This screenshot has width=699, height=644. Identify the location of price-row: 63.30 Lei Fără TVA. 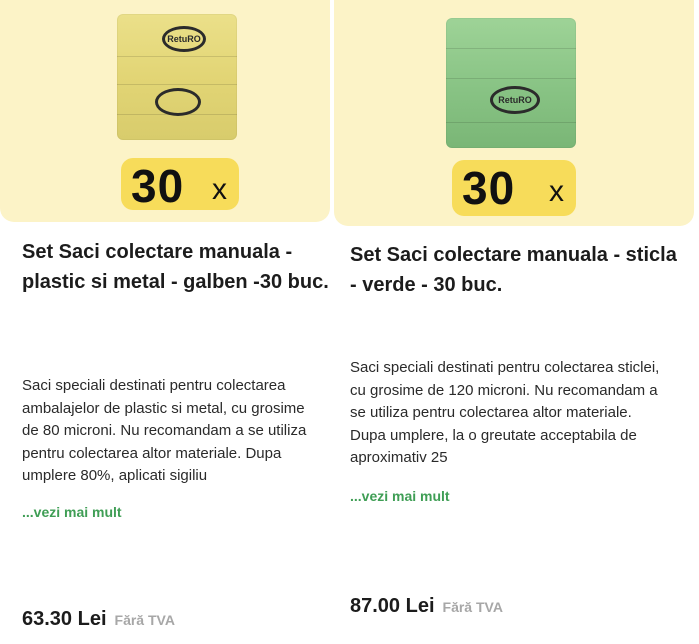
(98, 619).